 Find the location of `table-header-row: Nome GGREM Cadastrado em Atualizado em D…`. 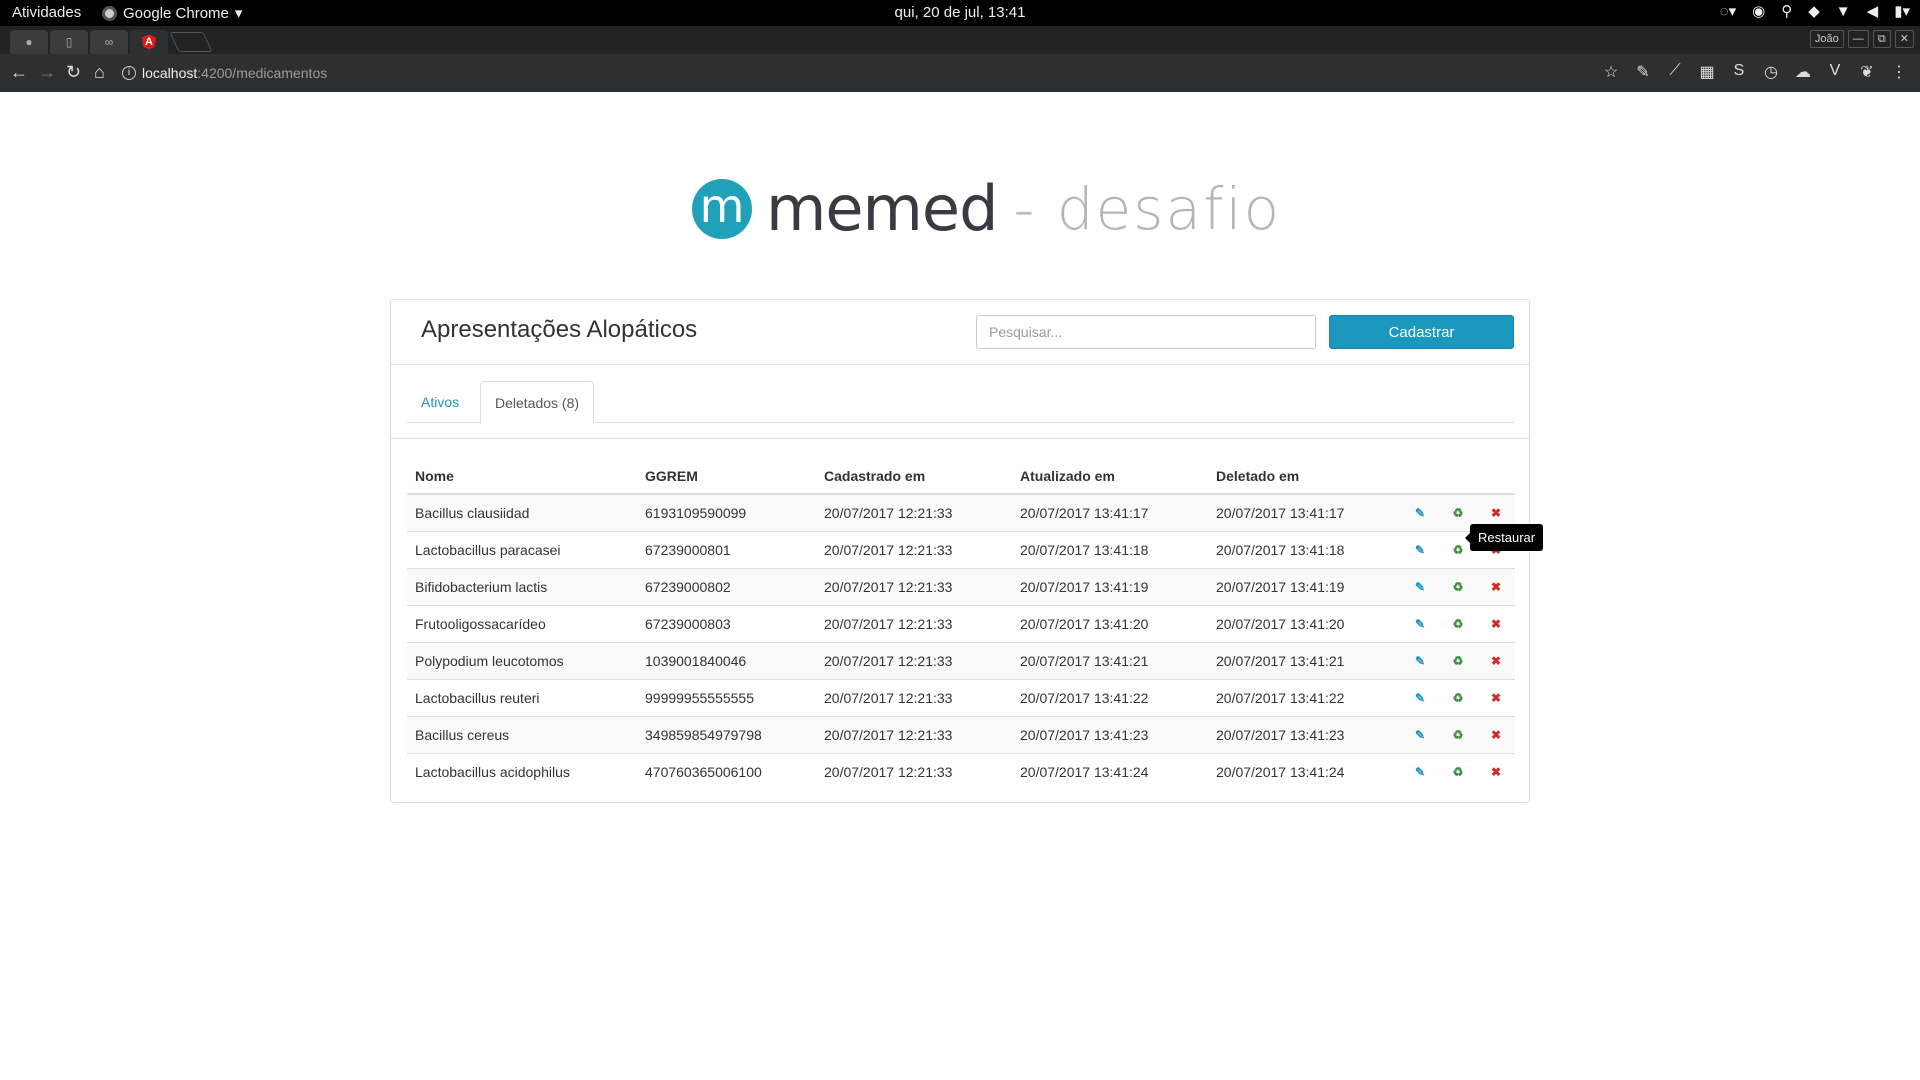

table-header-row: Nome GGREM Cadastrado em Atualizado em D… is located at coordinates (961, 477).